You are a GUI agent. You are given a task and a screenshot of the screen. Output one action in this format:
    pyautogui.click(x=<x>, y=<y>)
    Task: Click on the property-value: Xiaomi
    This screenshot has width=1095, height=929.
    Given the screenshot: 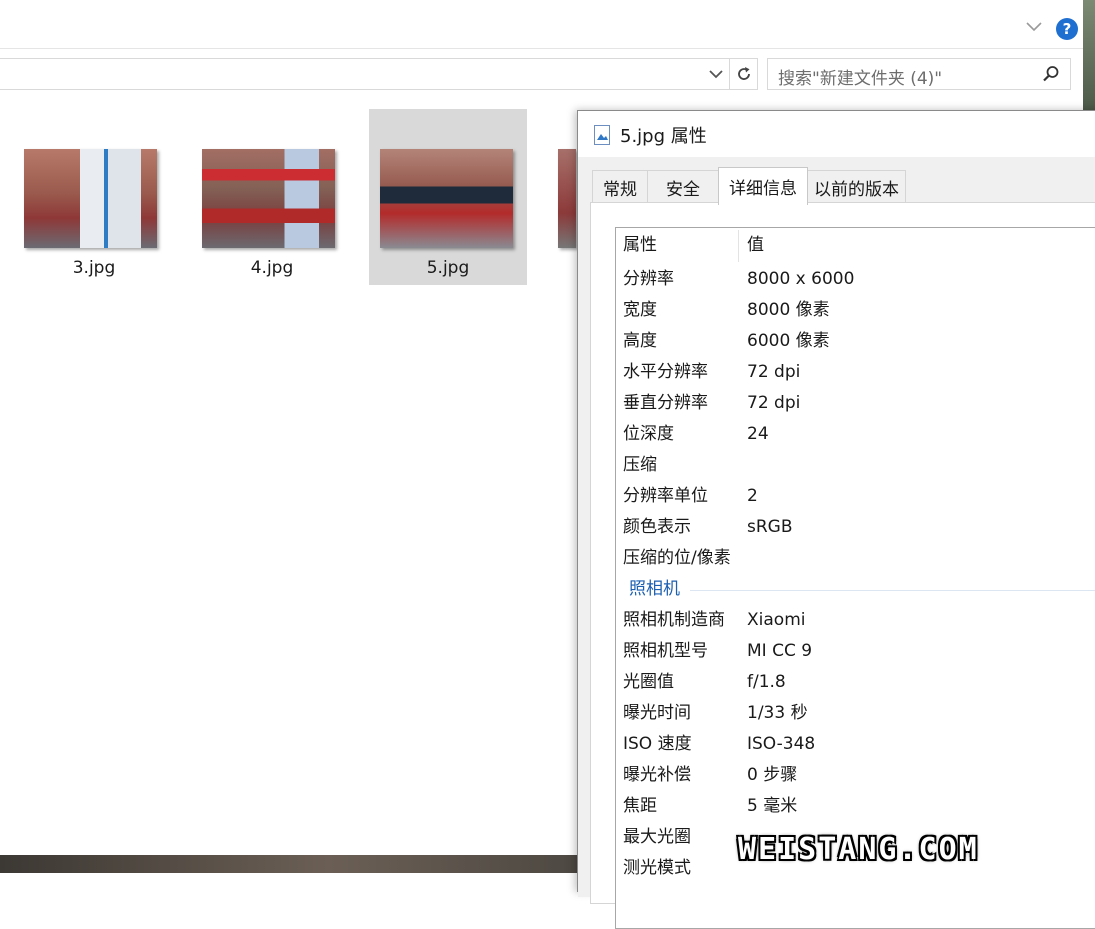 What is the action you would take?
    pyautogui.click(x=776, y=620)
    